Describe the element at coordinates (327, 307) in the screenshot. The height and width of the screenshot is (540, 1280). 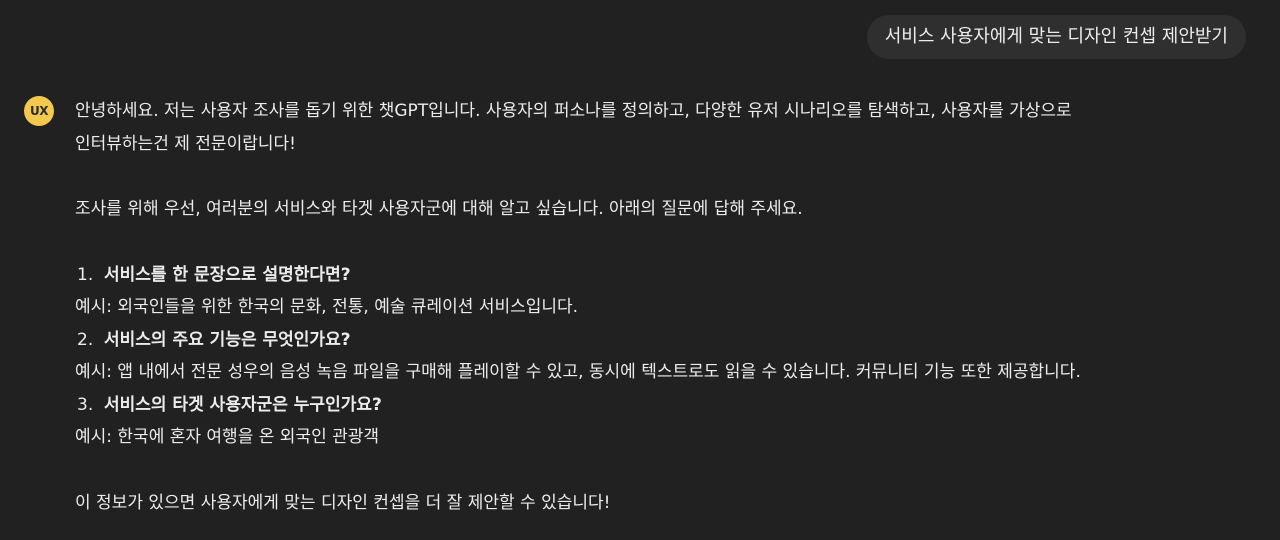
I see `example-1: 예시: 외국인들을 위한 한국의 문화, 전통, 예술 큐레이션 서비스입니다.` at that location.